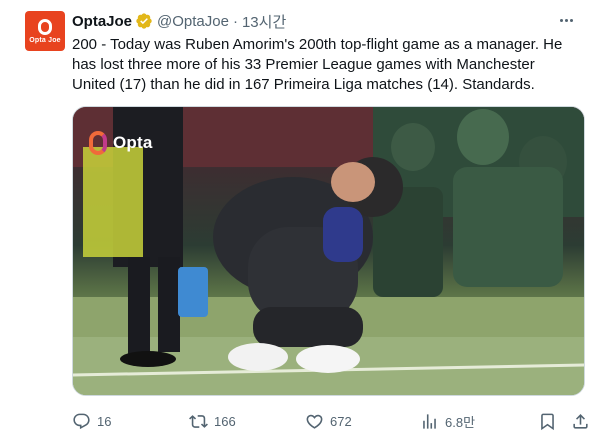 The height and width of the screenshot is (443, 598). Describe the element at coordinates (102, 21) in the screenshot. I see `display-name: OptaJoe` at that location.